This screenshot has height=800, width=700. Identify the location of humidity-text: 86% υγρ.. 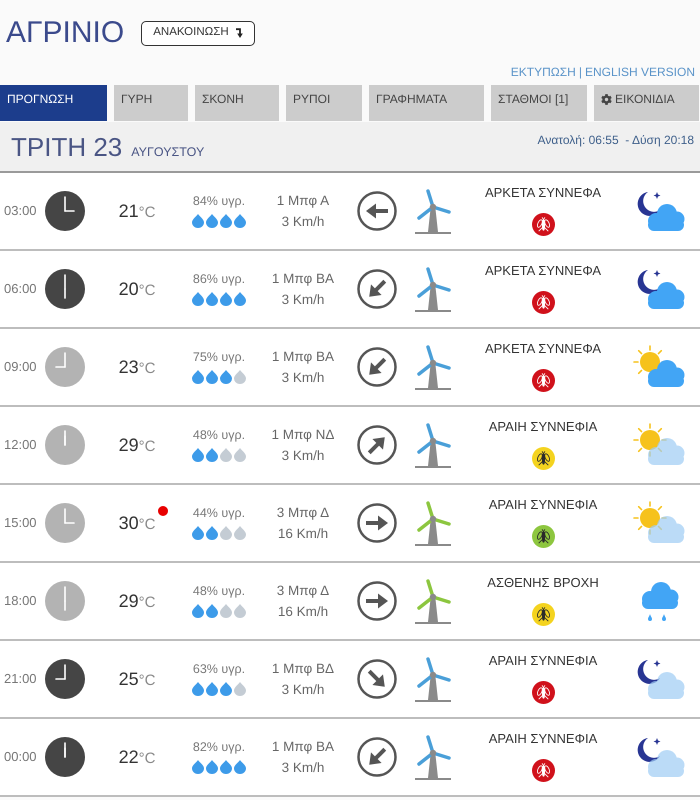
(219, 279).